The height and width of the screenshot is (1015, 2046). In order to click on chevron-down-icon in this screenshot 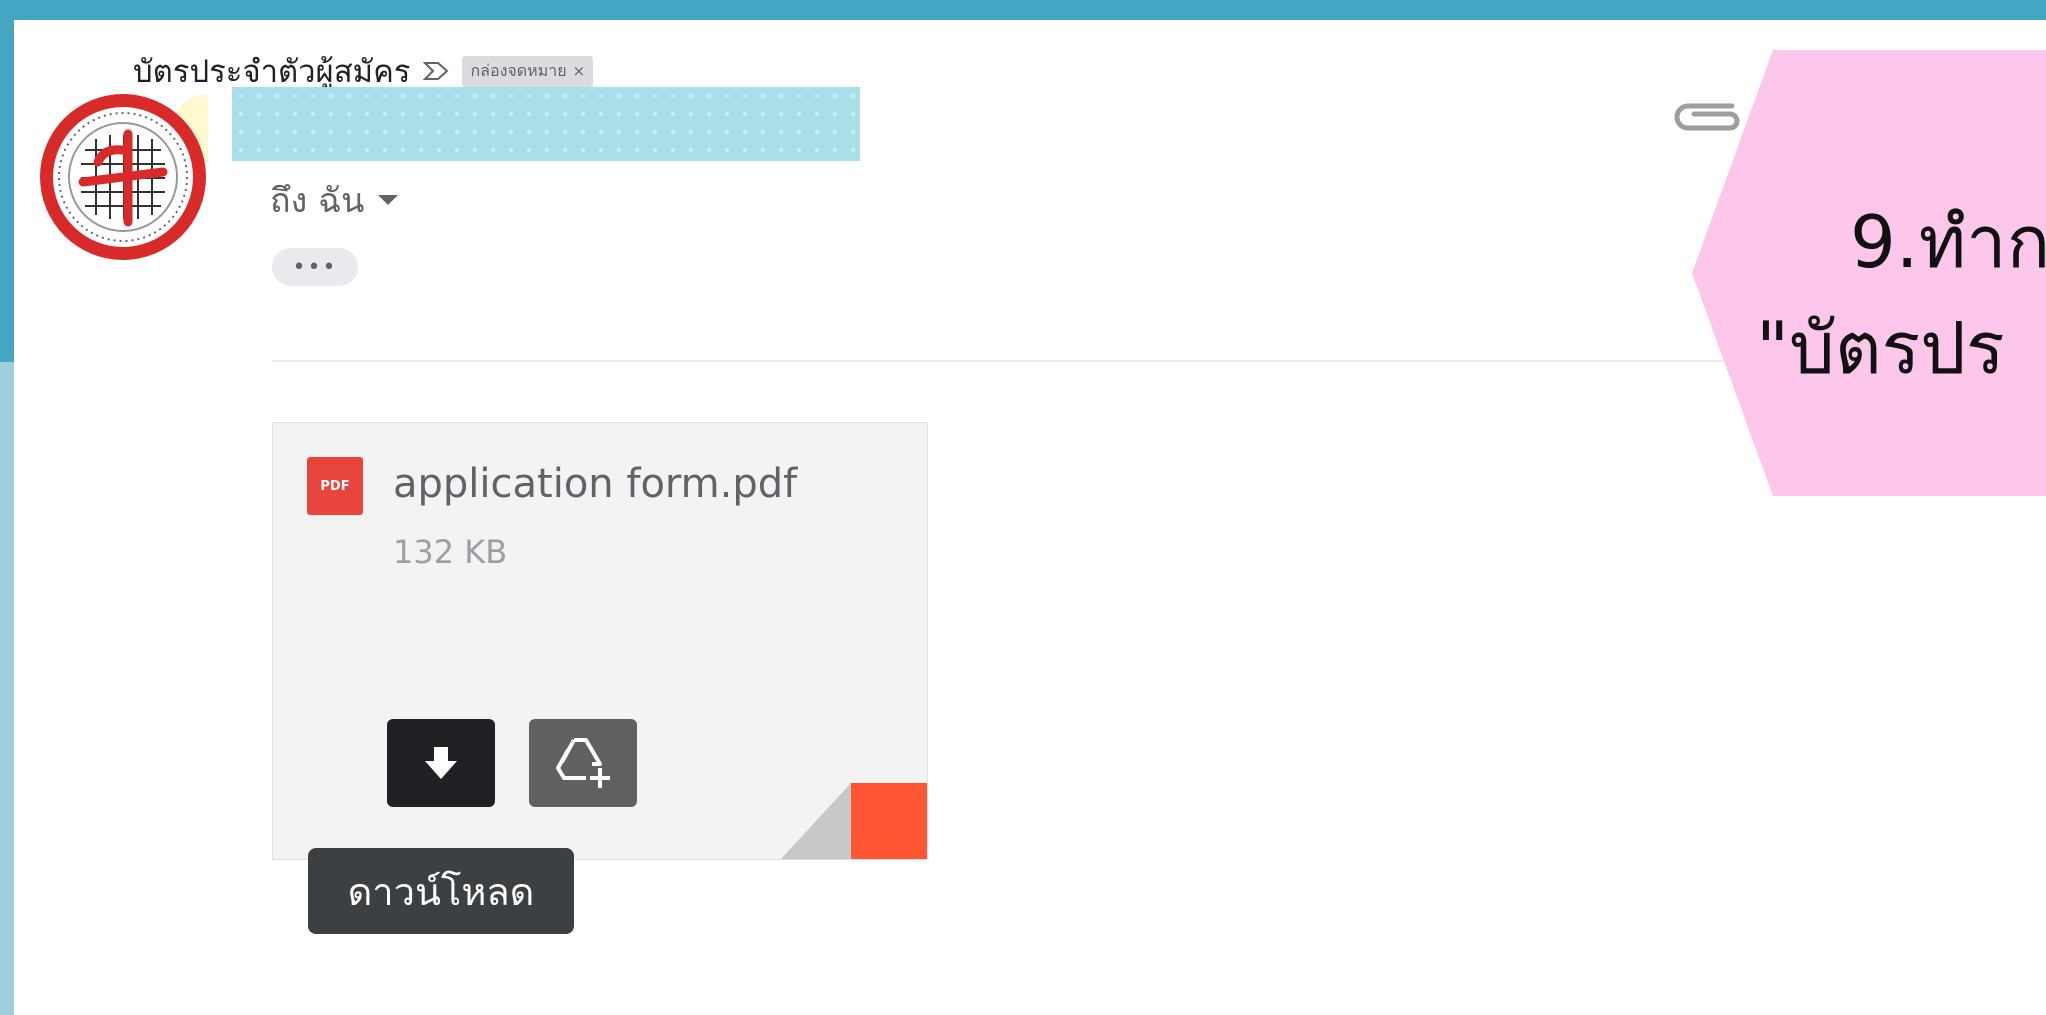, I will do `click(388, 200)`.